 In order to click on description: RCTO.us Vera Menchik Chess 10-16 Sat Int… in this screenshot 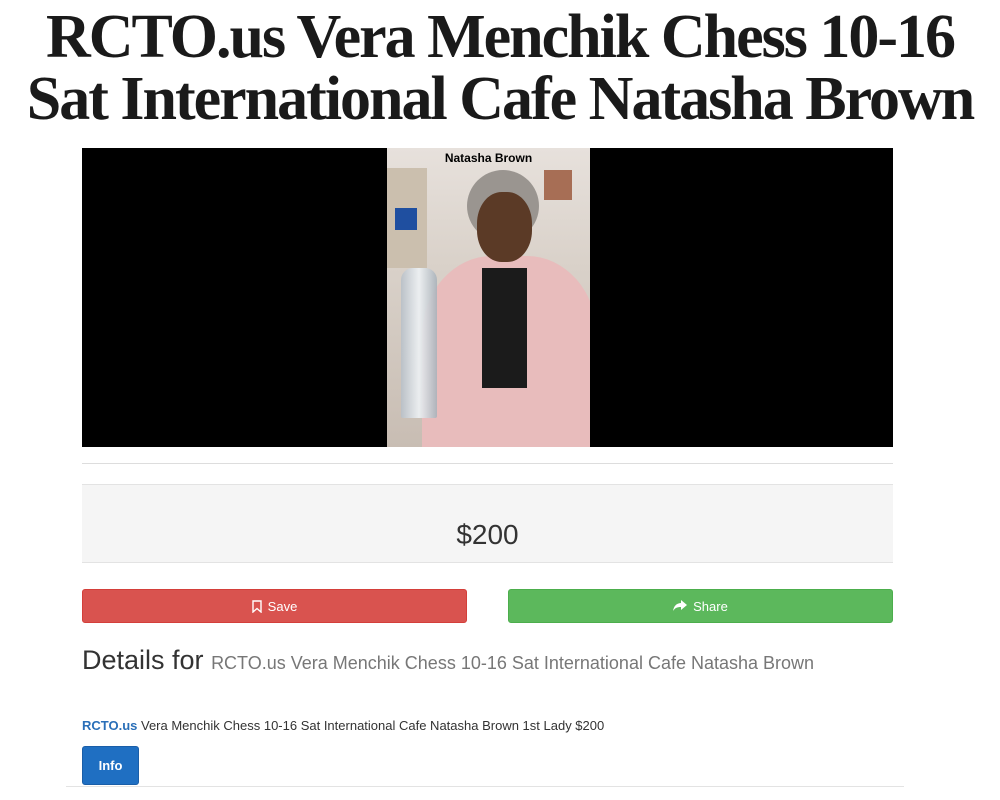, I will do `click(343, 725)`.